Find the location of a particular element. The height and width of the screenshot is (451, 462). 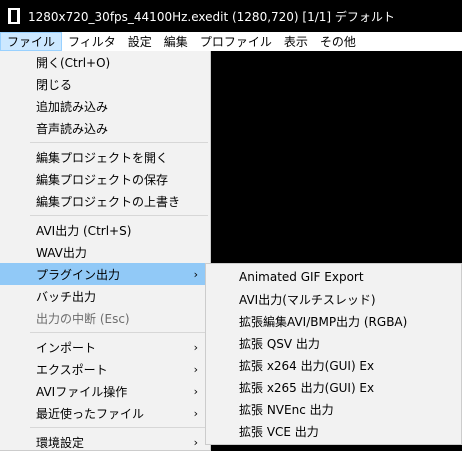

menu-item-label: 閉じる is located at coordinates (54, 84).